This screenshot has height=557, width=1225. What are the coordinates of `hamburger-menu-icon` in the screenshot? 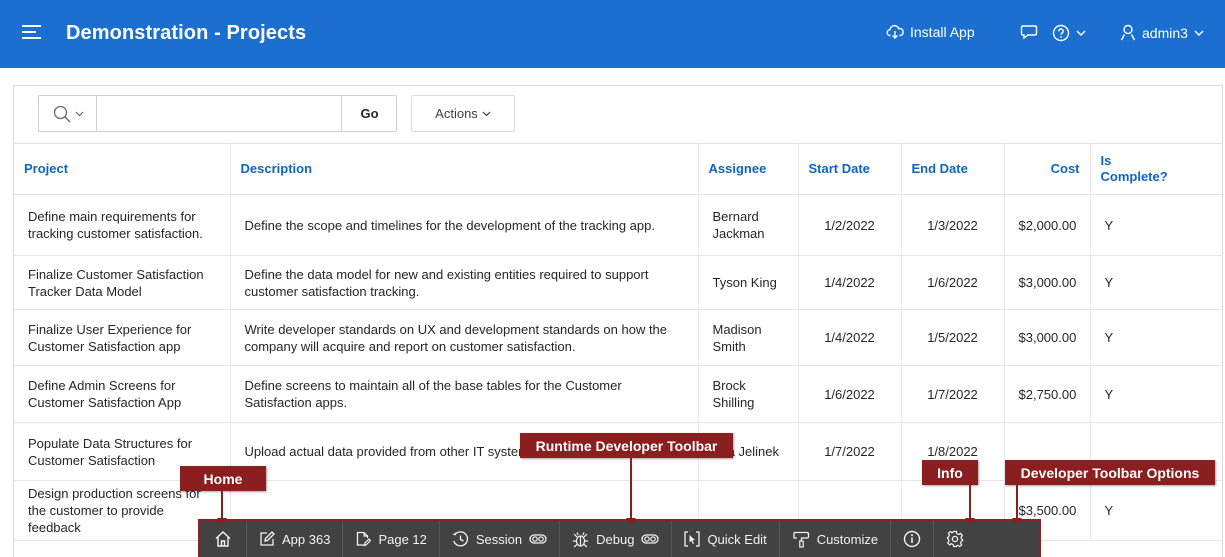 It's located at (31, 32).